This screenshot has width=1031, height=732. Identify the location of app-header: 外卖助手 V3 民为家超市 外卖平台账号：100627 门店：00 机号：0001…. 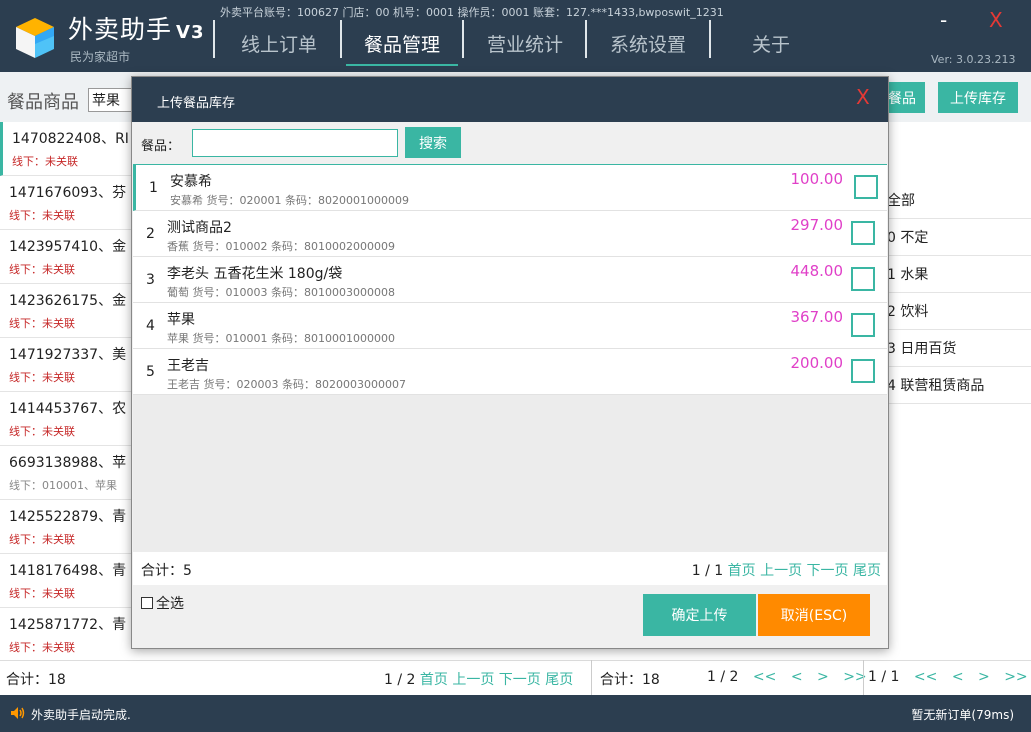
(515, 36).